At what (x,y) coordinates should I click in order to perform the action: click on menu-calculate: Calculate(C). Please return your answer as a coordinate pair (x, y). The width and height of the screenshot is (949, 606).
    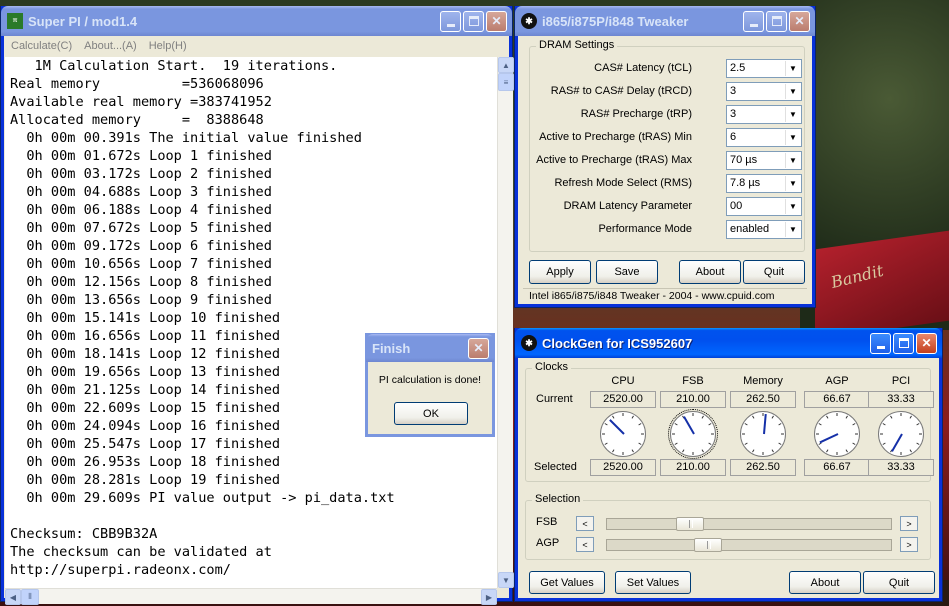
    Looking at the image, I should click on (41, 46).